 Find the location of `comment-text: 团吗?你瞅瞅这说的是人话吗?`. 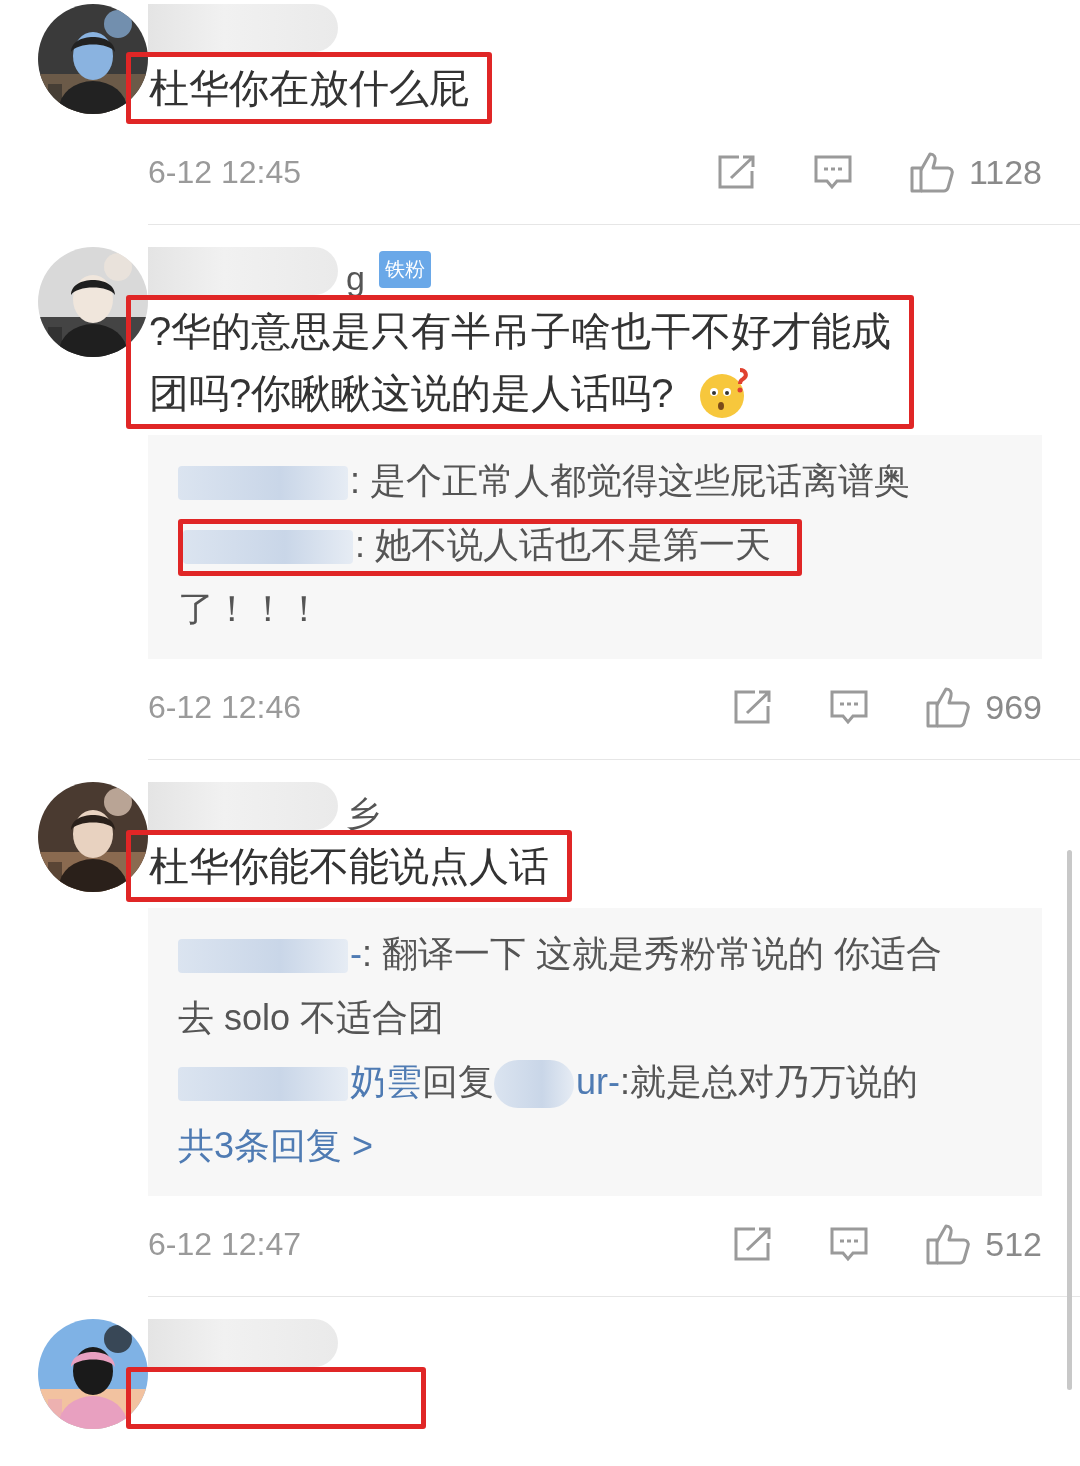

comment-text: 团吗?你瞅瞅这说的是人话吗? is located at coordinates (411, 393).